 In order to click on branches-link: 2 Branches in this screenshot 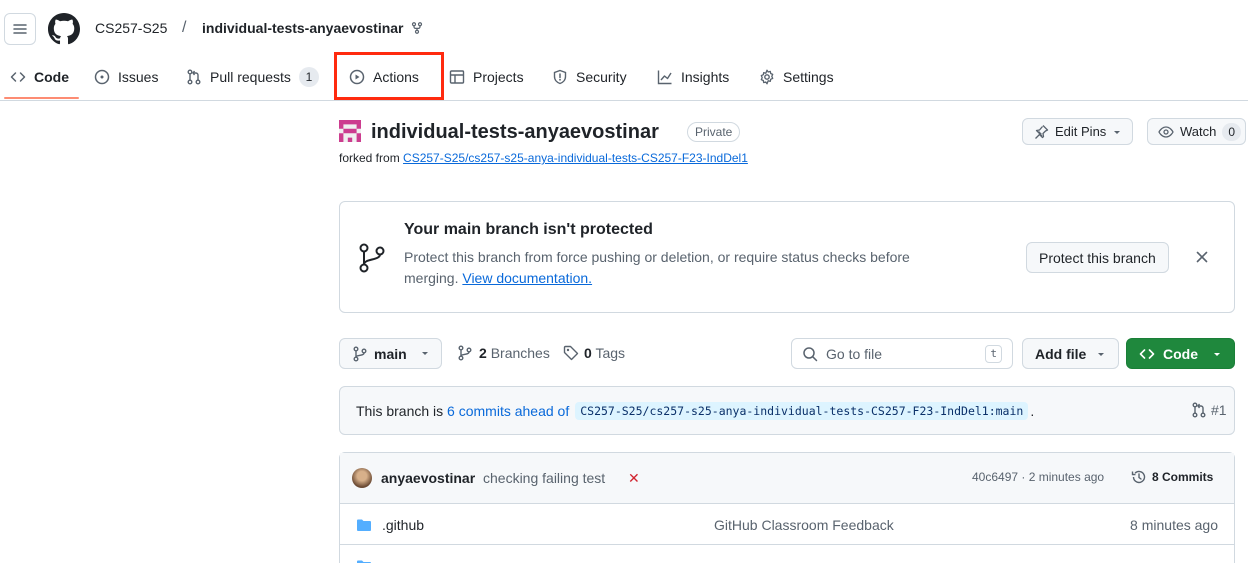, I will do `click(503, 353)`.